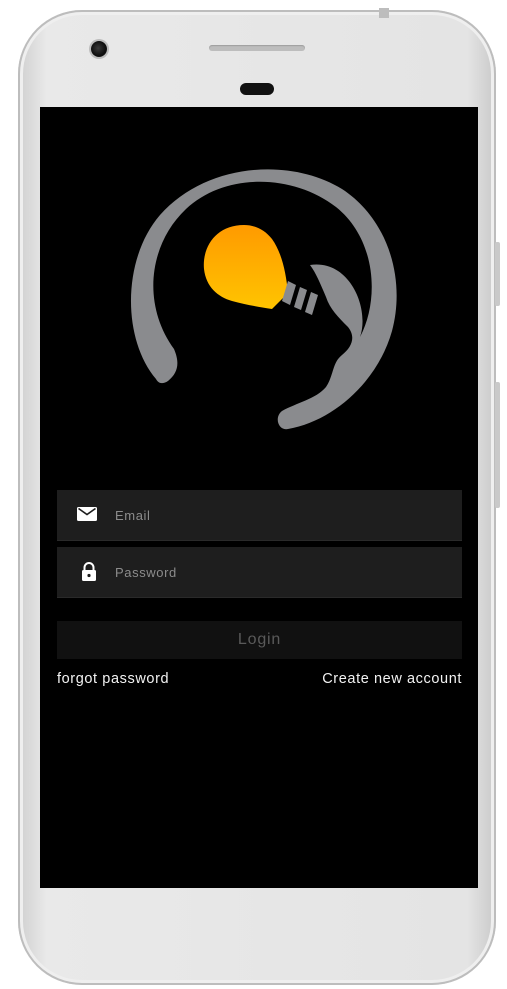 The height and width of the screenshot is (989, 507). Describe the element at coordinates (280, 515) in the screenshot. I see `email-input` at that location.